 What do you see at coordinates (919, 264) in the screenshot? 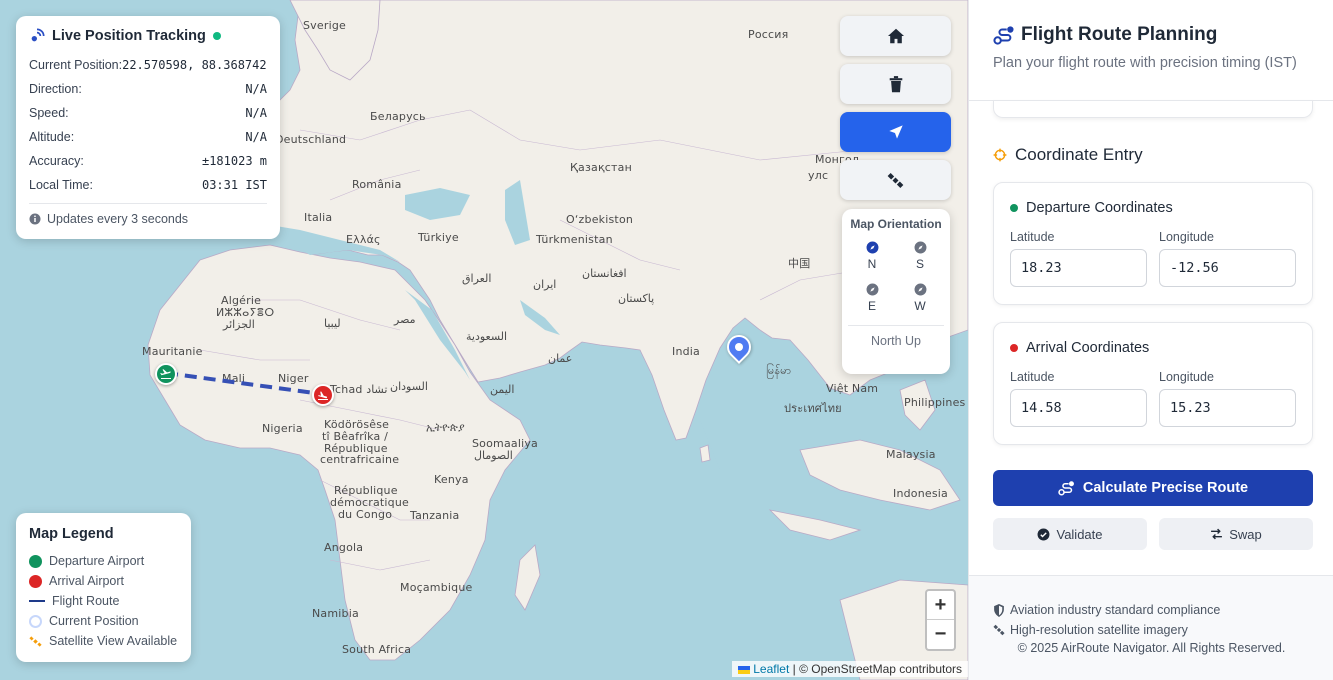
I see `orientation-label: S` at bounding box center [919, 264].